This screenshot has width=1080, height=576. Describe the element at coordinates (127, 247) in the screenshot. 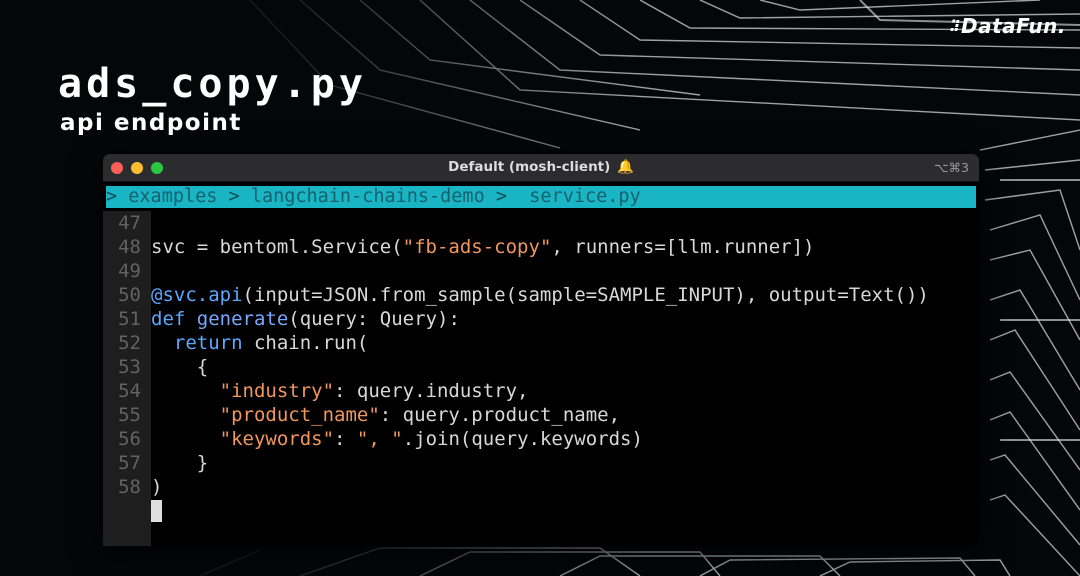

I see `line-number: 48` at that location.